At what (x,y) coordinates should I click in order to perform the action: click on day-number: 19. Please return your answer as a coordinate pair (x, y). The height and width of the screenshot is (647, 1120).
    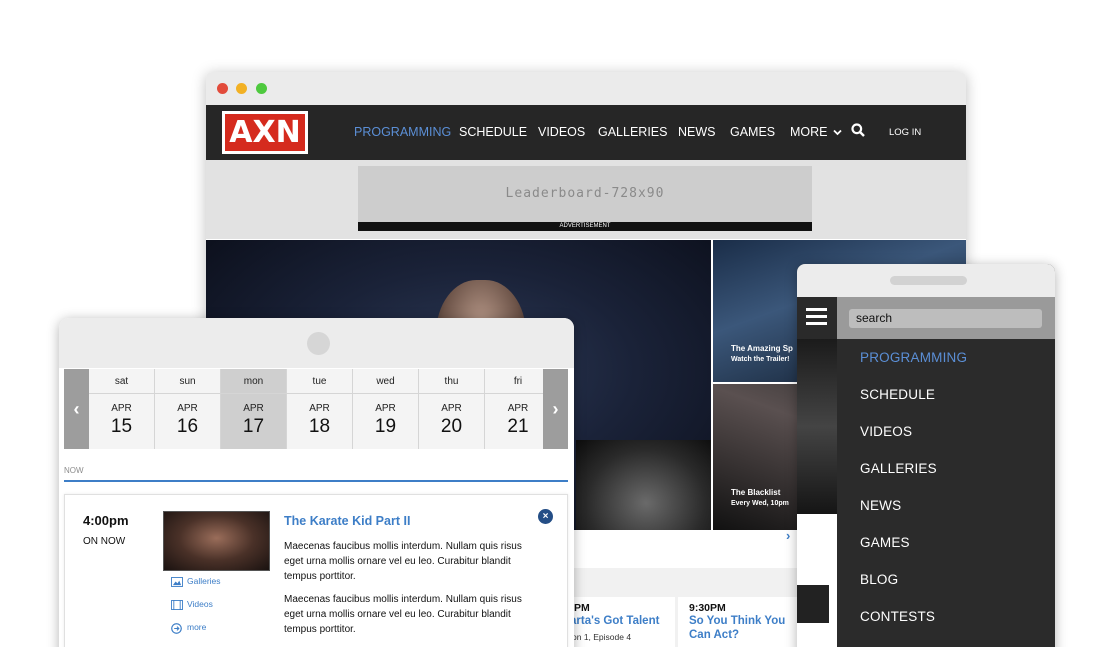
    Looking at the image, I should click on (385, 426).